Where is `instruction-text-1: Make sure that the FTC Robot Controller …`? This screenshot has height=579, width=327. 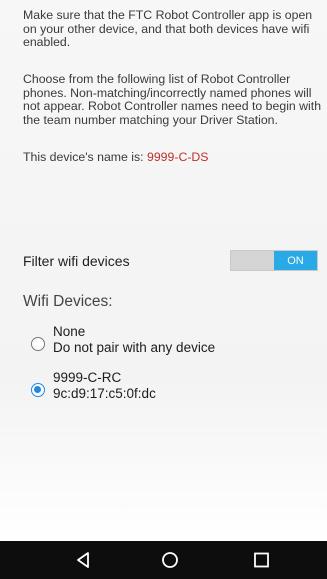
instruction-text-1: Make sure that the FTC Robot Controller … is located at coordinates (168, 28).